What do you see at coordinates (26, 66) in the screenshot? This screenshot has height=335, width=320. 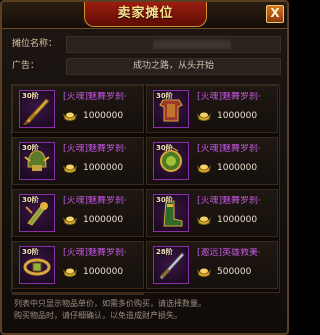 I see `ad-label: 广告：` at bounding box center [26, 66].